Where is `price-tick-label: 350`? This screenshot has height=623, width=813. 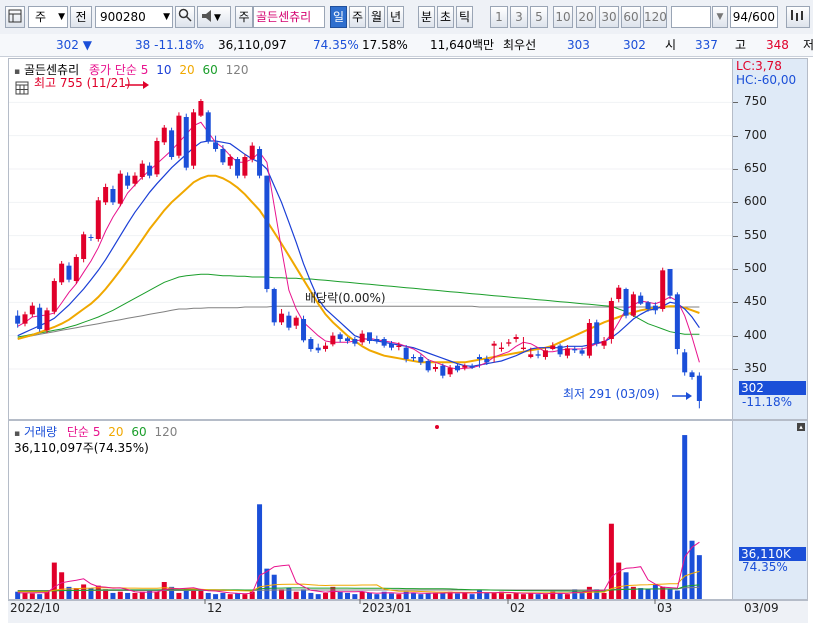 price-tick-label: 350 is located at coordinates (755, 368).